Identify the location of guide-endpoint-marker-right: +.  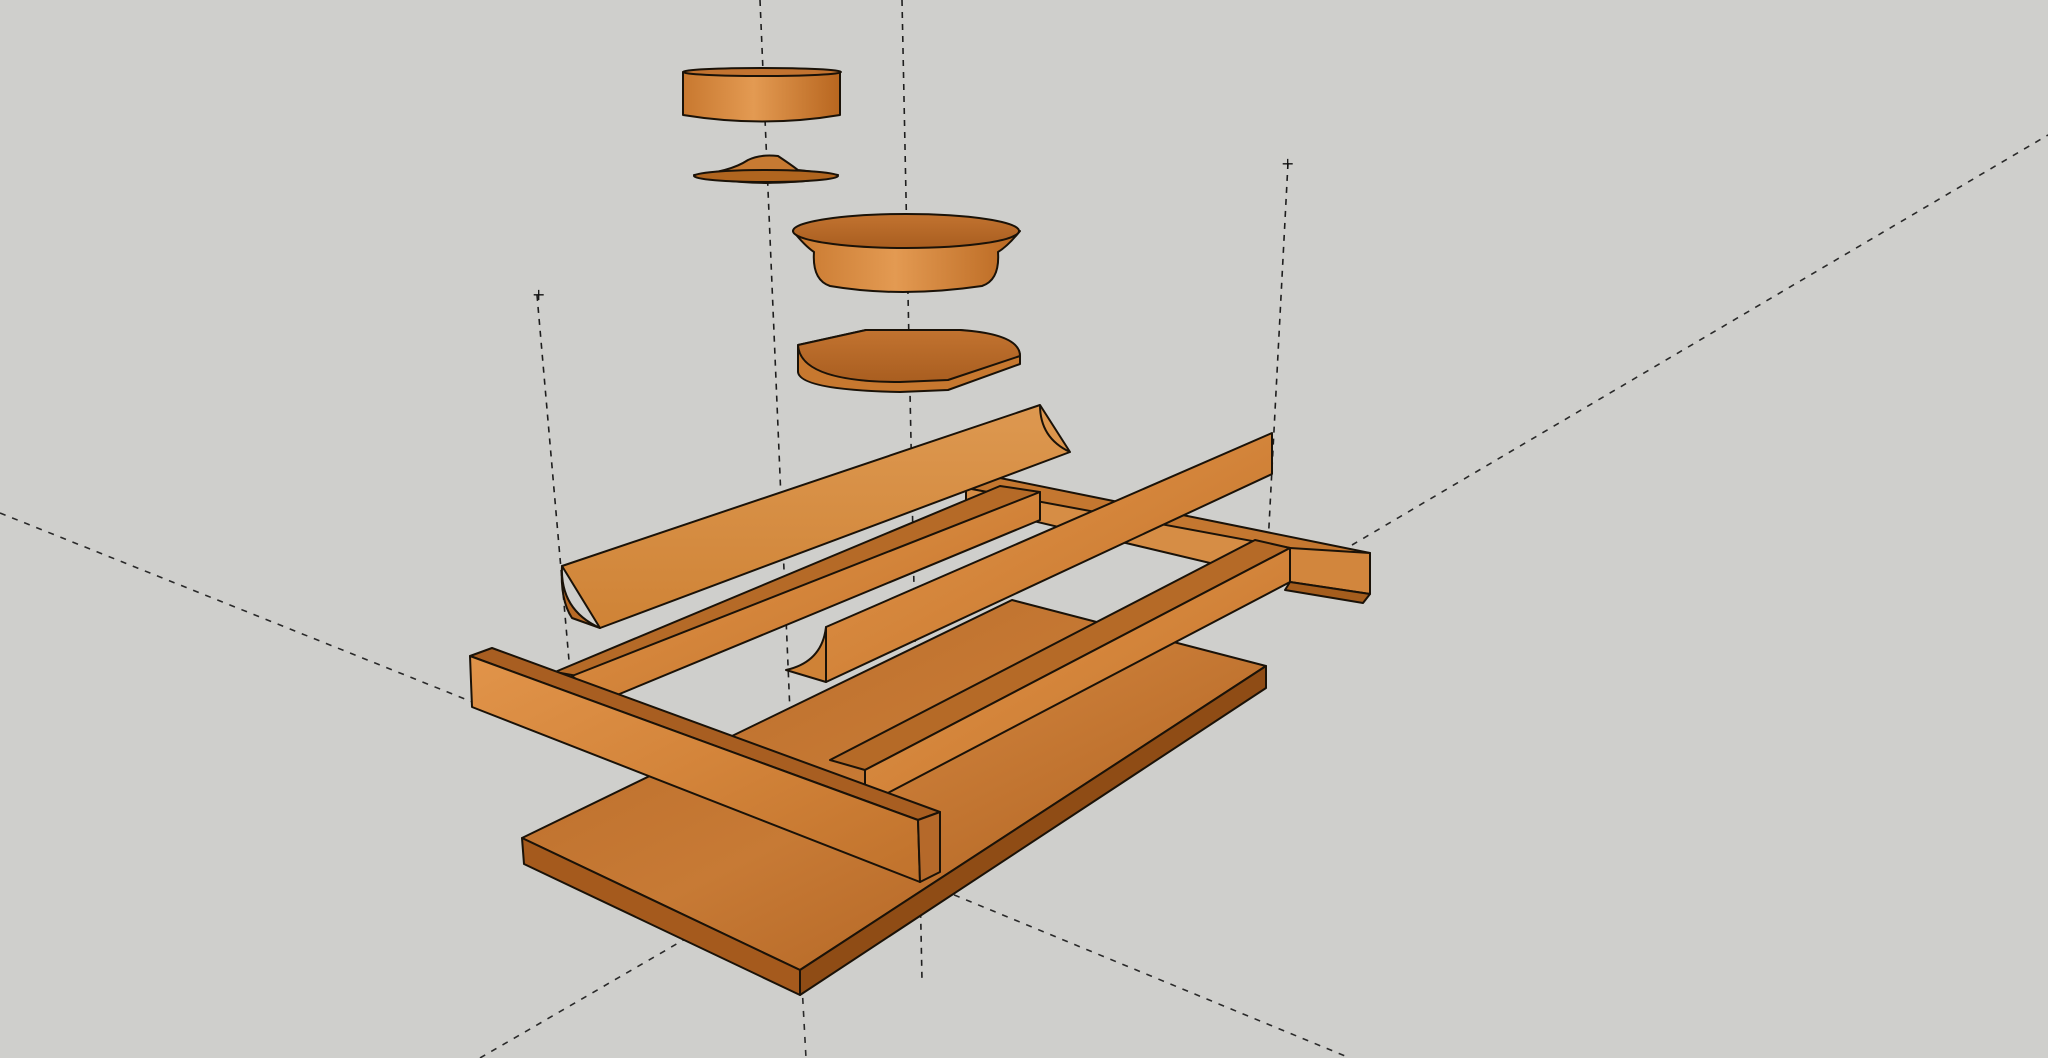
(1287, 163).